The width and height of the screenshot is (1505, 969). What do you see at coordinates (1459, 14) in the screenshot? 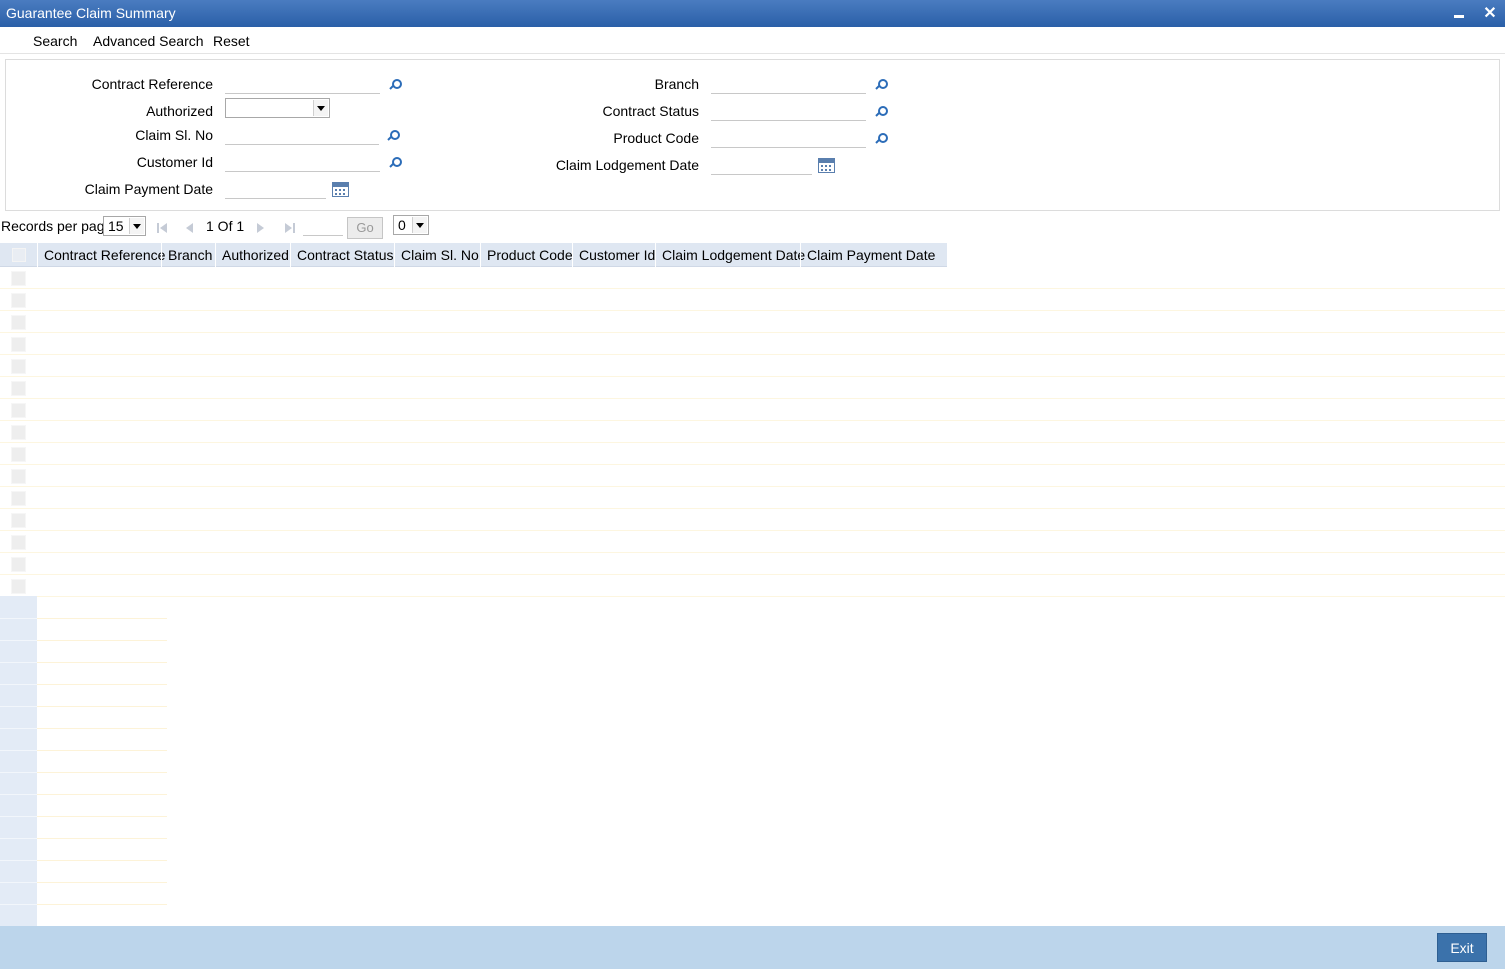
I see `minimize-icon` at bounding box center [1459, 14].